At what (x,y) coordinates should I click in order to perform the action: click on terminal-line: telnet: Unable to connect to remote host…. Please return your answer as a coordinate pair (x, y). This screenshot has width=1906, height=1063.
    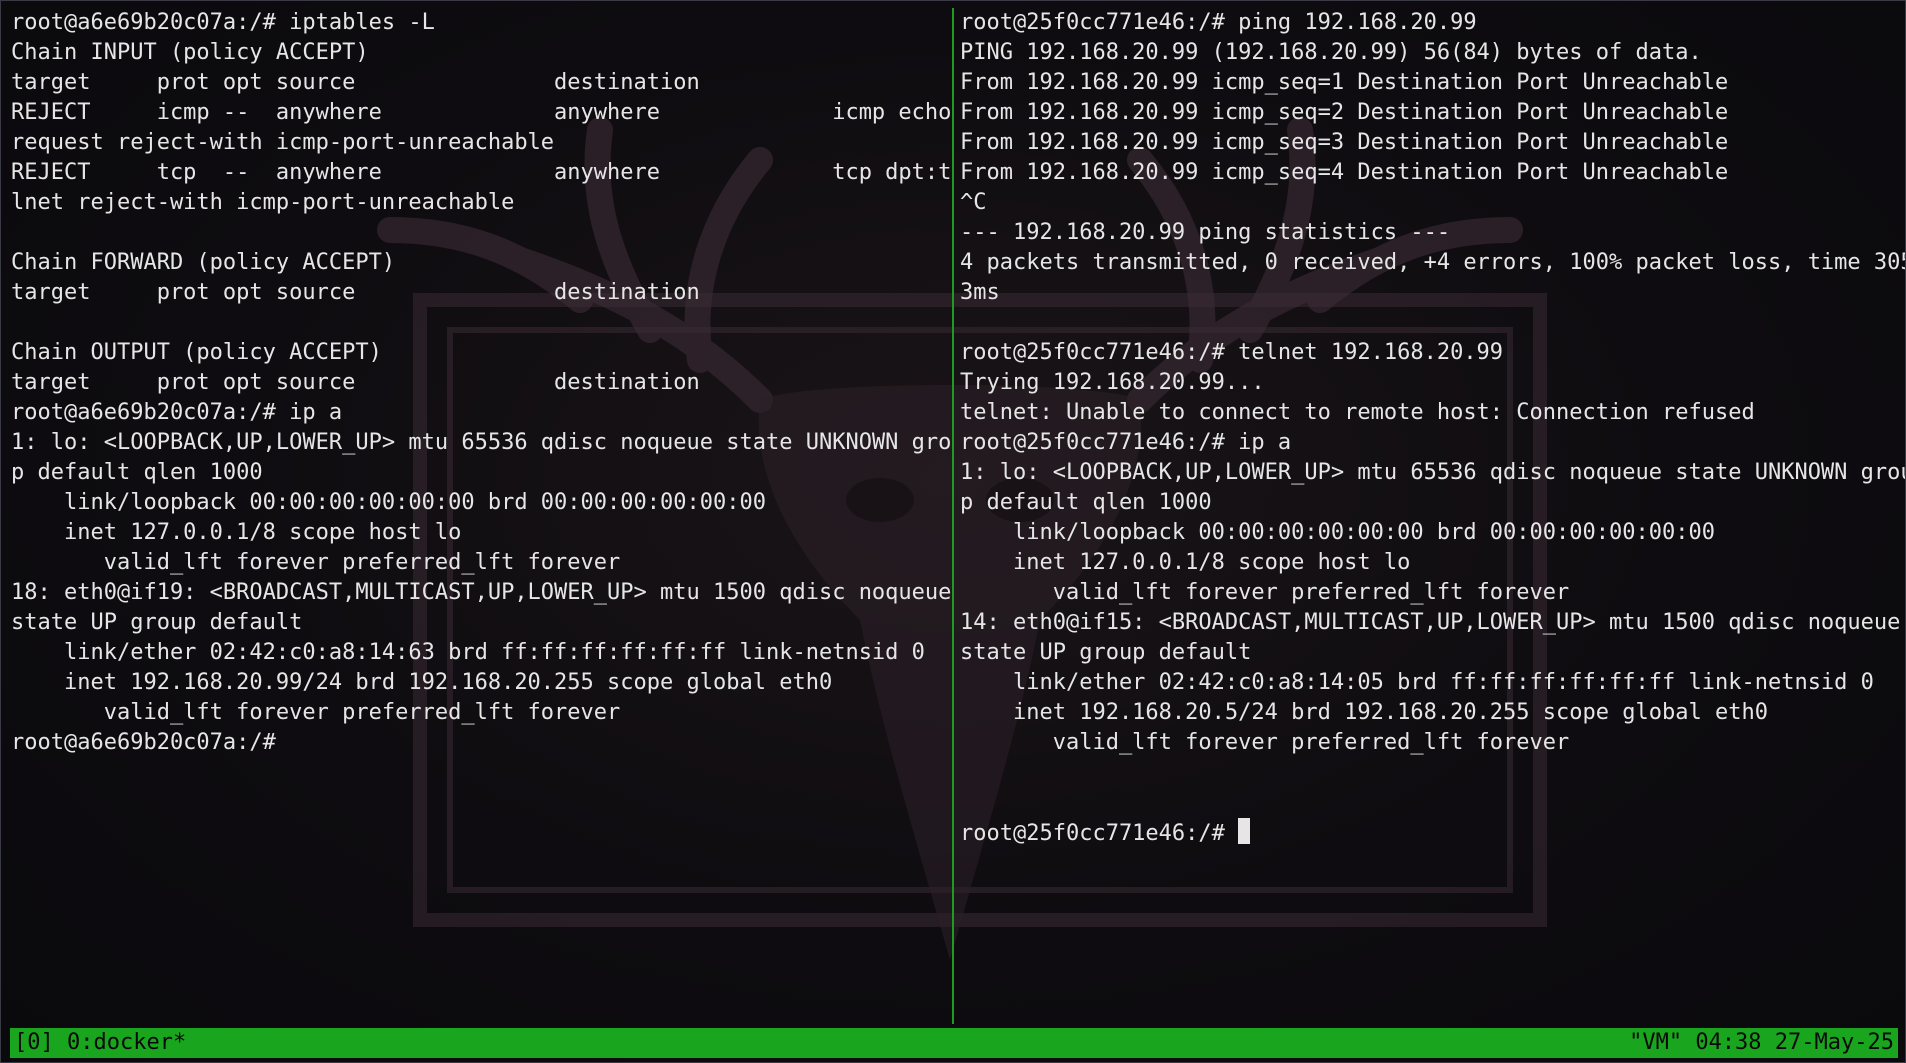
    Looking at the image, I should click on (1357, 412).